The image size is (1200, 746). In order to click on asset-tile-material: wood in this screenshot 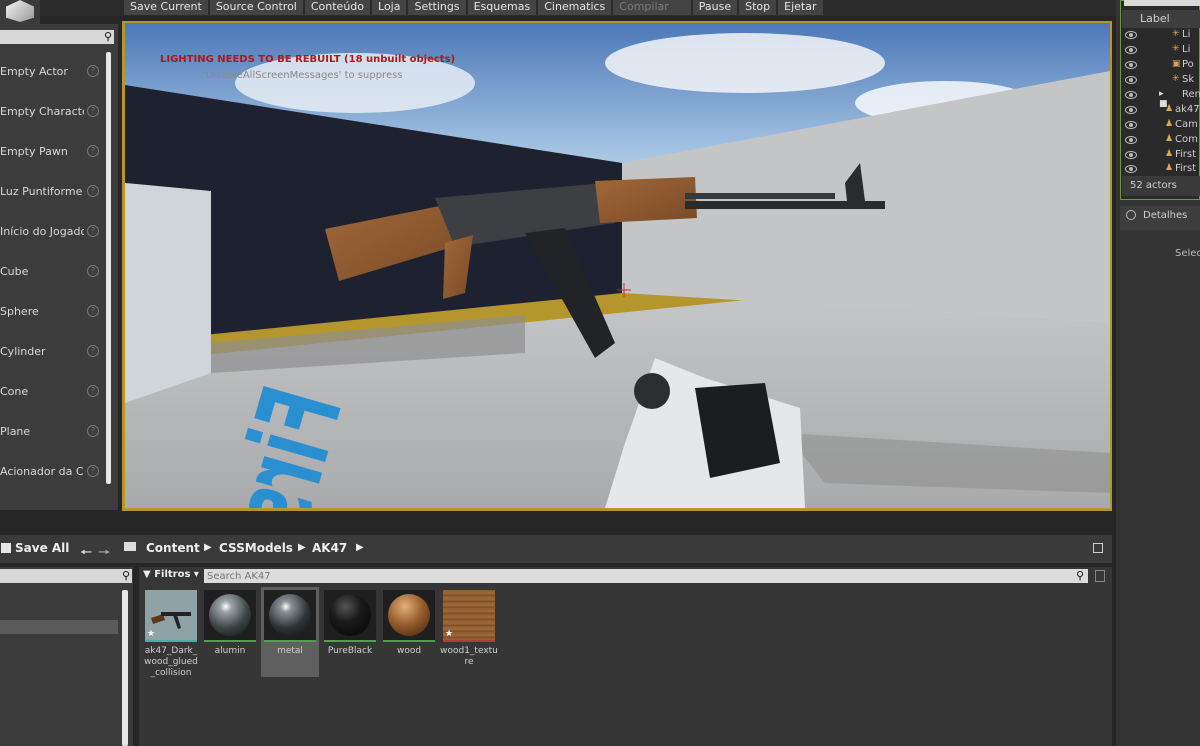, I will do `click(409, 632)`.